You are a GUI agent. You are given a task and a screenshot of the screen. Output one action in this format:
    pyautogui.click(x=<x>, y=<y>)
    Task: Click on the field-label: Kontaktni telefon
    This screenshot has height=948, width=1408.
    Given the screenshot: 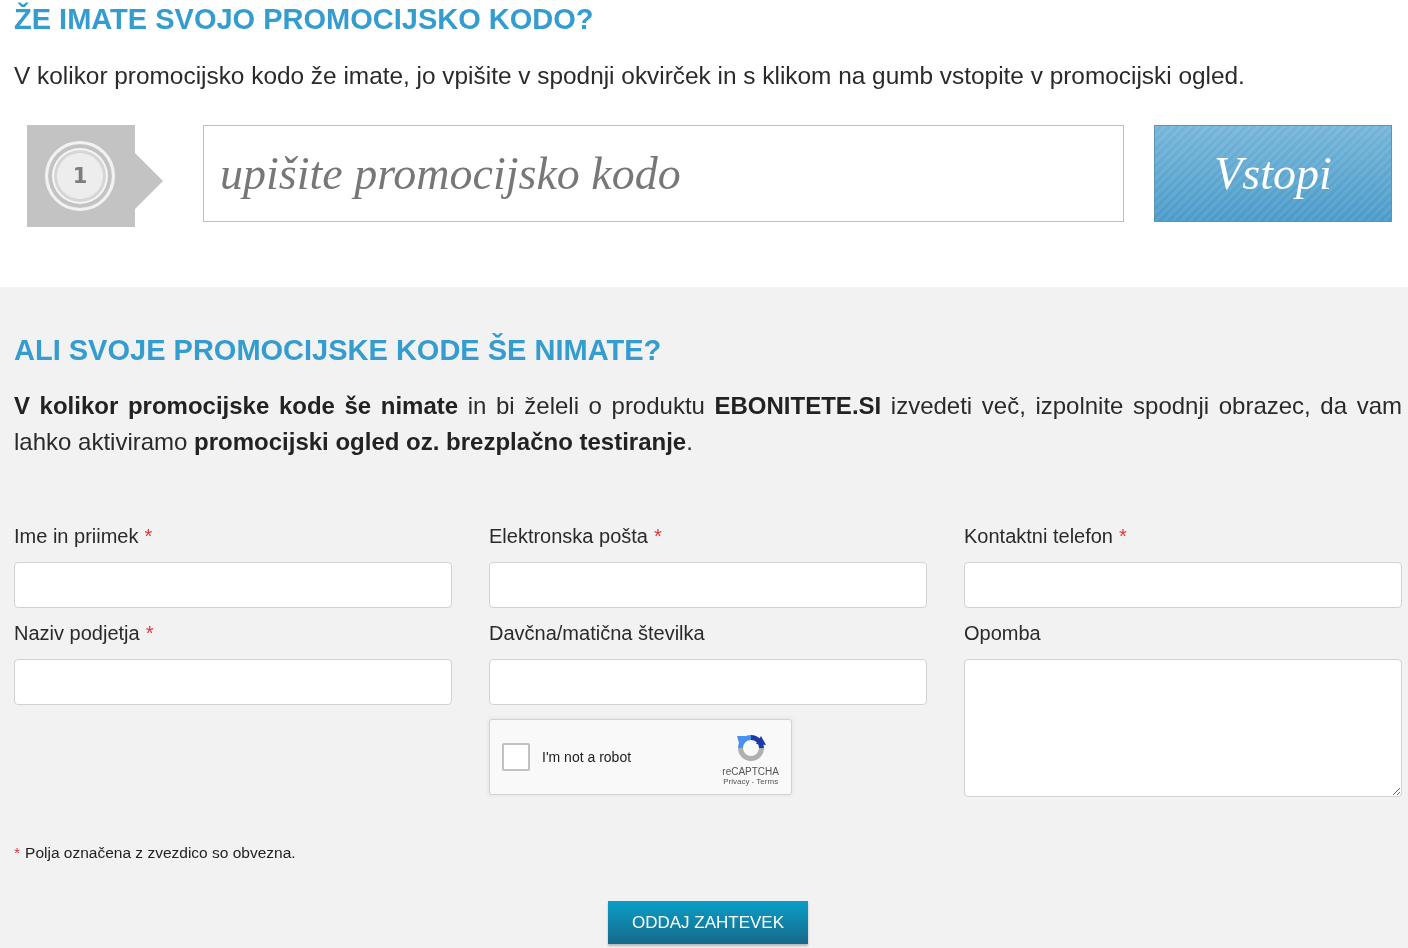 What is the action you would take?
    pyautogui.click(x=1038, y=536)
    